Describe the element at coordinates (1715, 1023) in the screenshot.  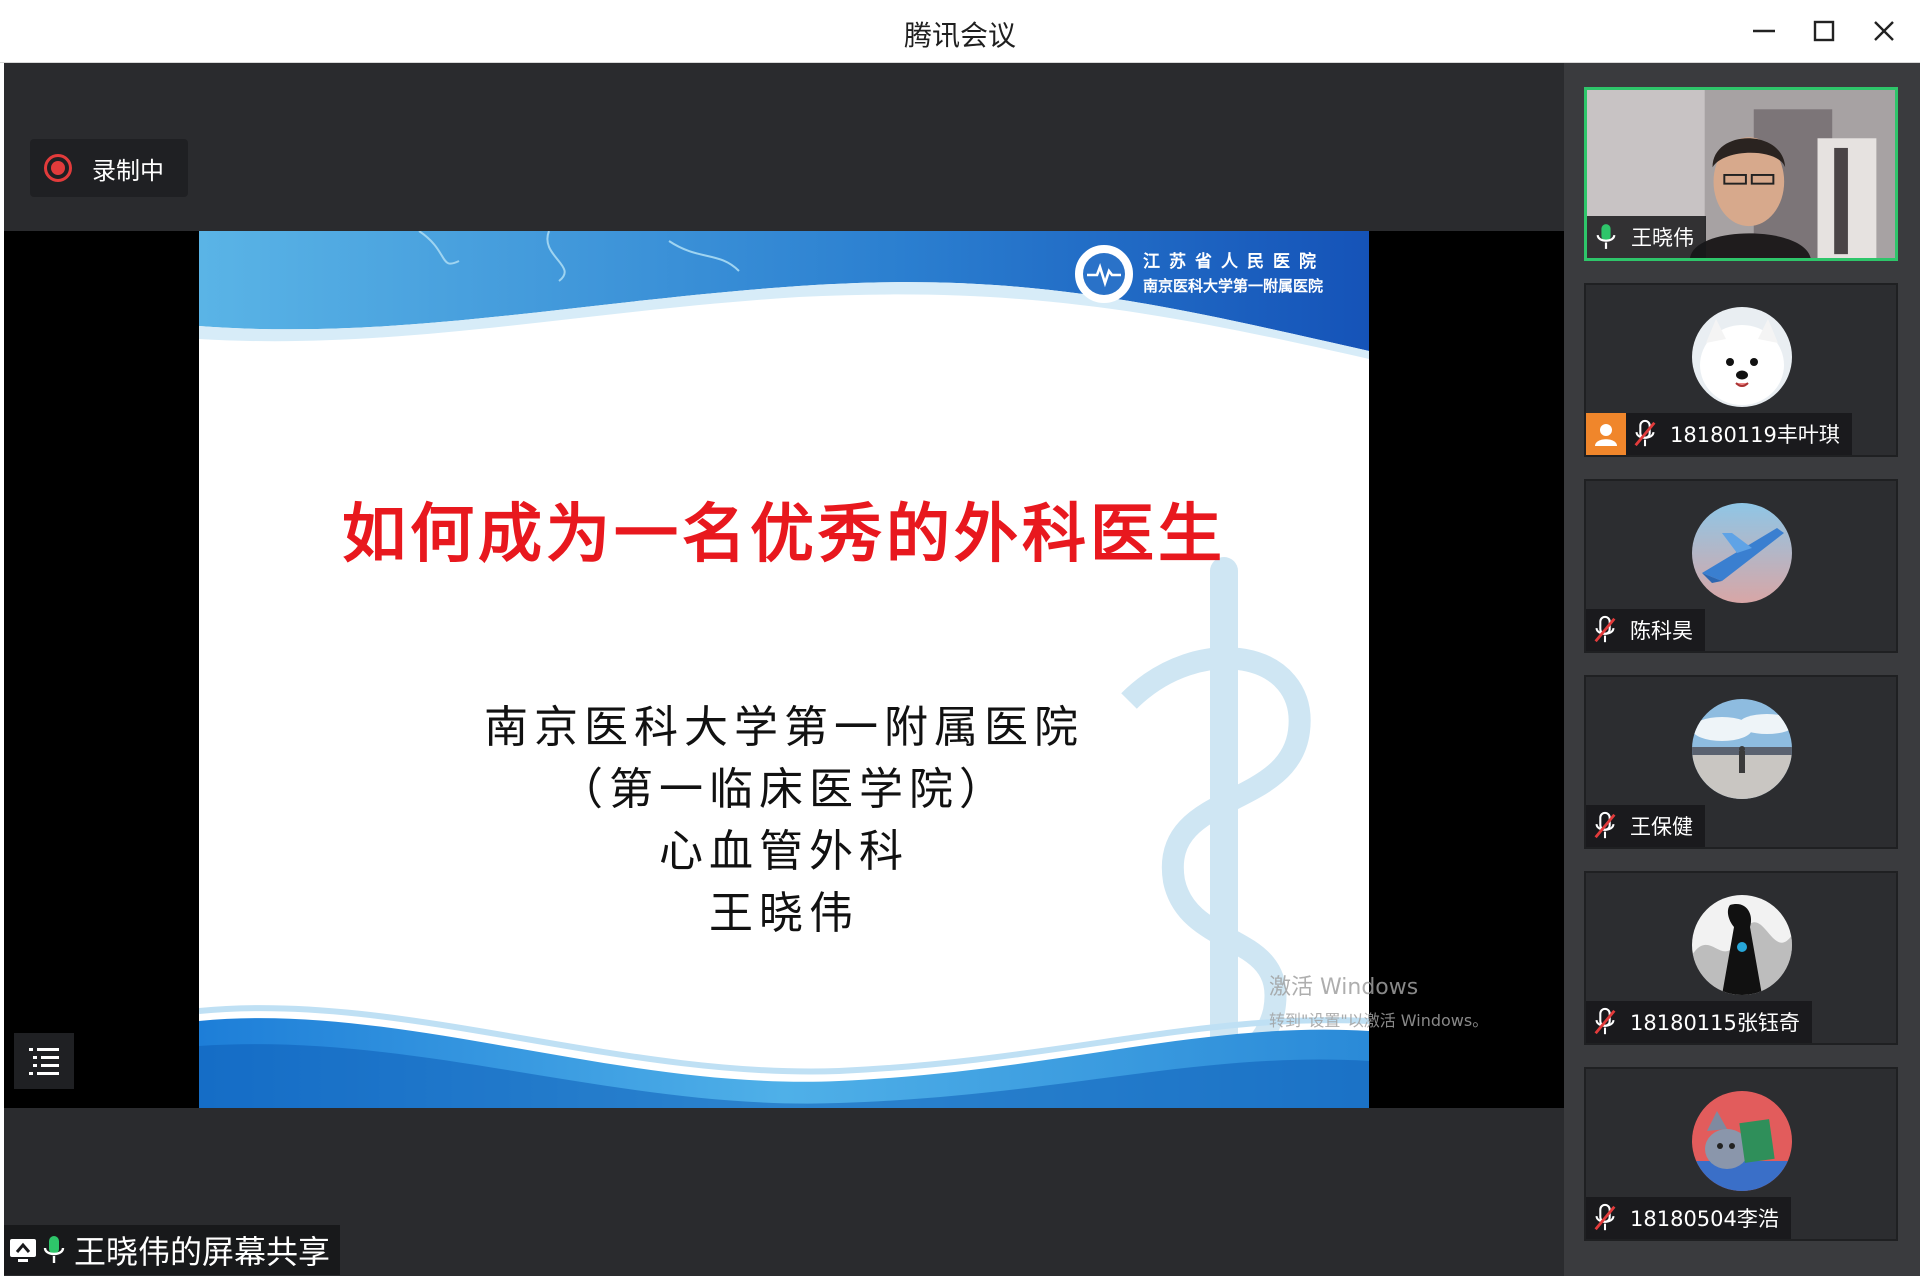
I see `participant-name: 18180115张钰奇` at that location.